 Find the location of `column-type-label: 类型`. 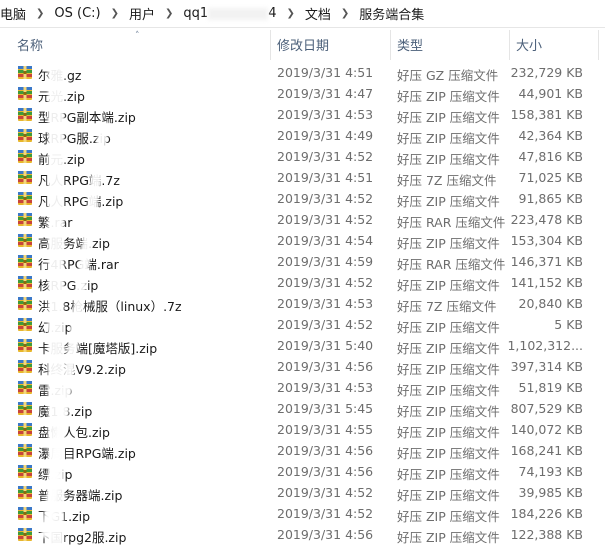

column-type-label: 类型 is located at coordinates (410, 46).